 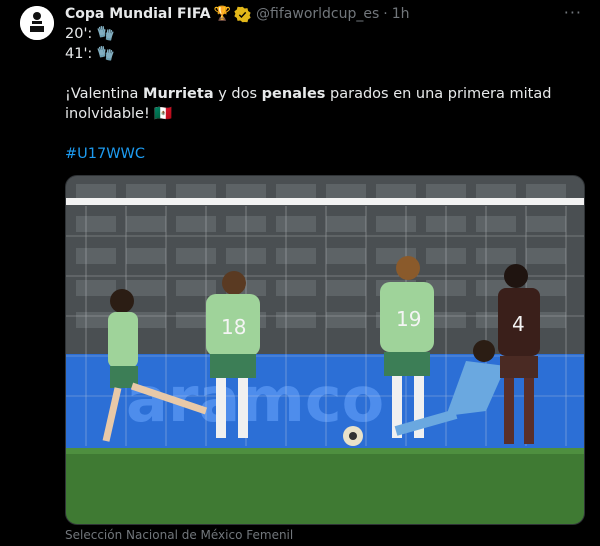 What do you see at coordinates (438, 94) in the screenshot?
I see `sentence-part: parados en una primera mitad` at bounding box center [438, 94].